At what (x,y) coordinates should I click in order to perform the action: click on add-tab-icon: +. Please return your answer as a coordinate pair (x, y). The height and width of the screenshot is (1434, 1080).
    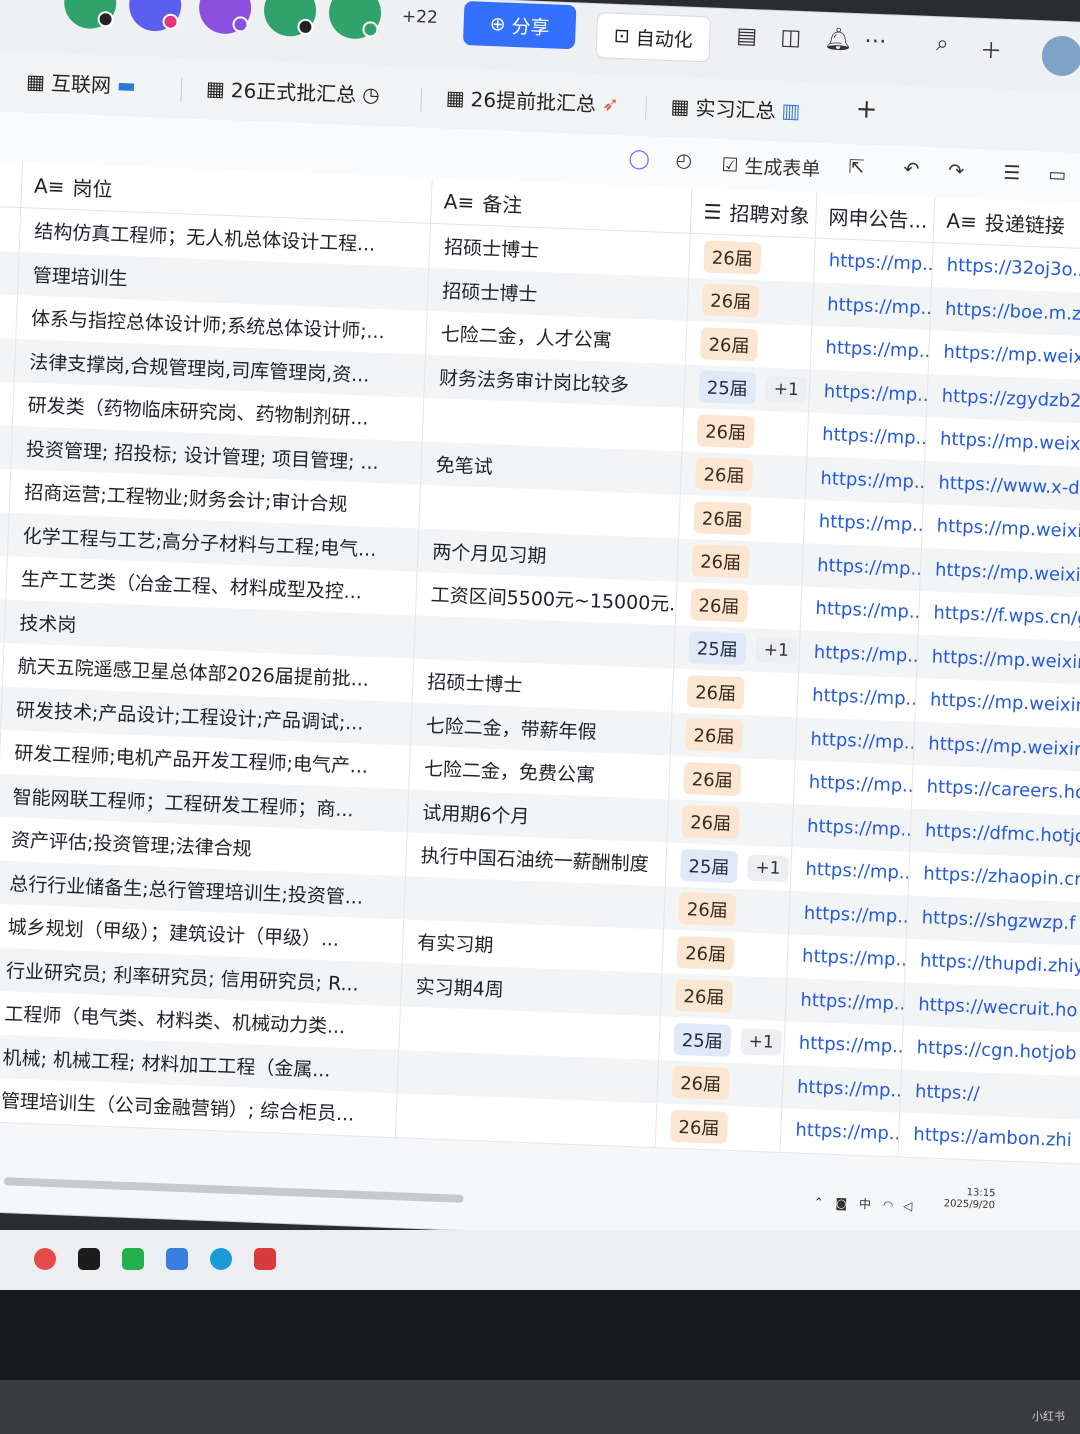
    Looking at the image, I should click on (866, 109).